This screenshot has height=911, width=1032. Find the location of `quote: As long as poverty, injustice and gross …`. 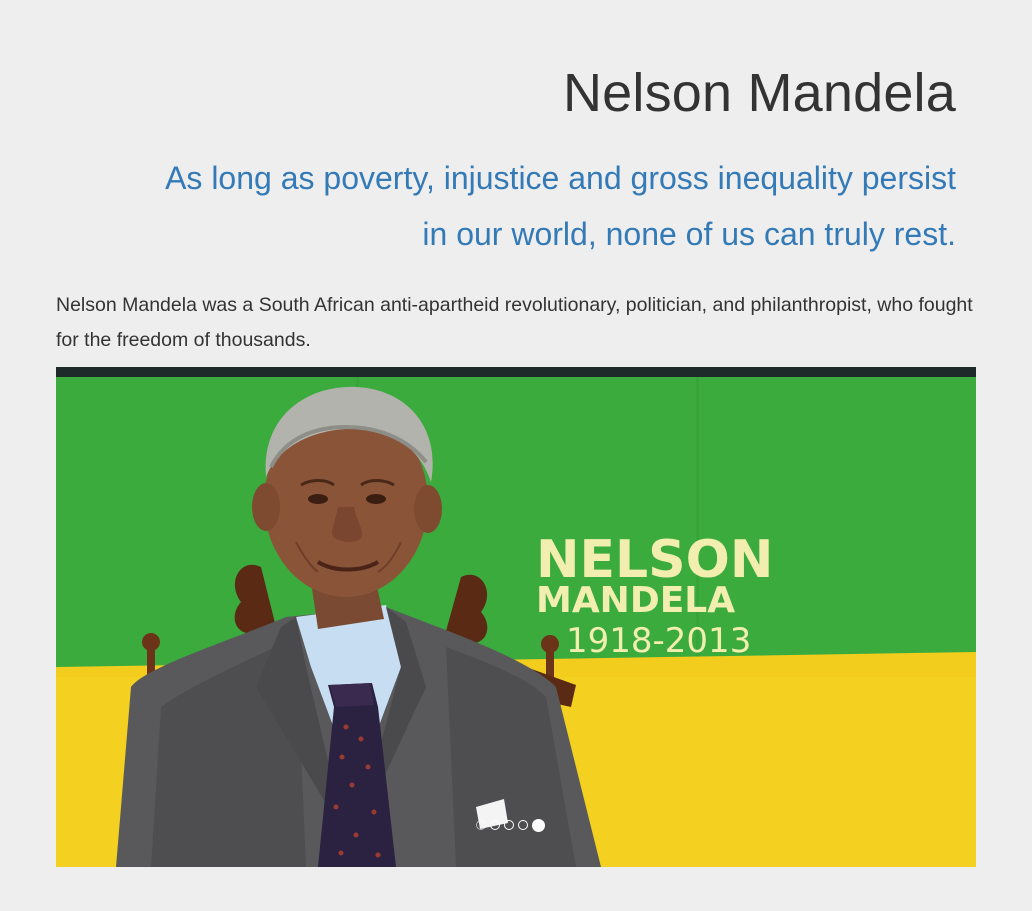

quote: As long as poverty, injustice and gross … is located at coordinates (506, 206).